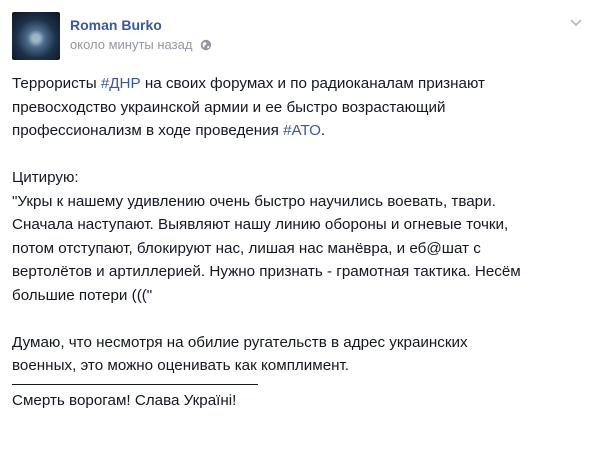 This screenshot has width=598, height=450. I want to click on chevron-down-icon, so click(576, 22).